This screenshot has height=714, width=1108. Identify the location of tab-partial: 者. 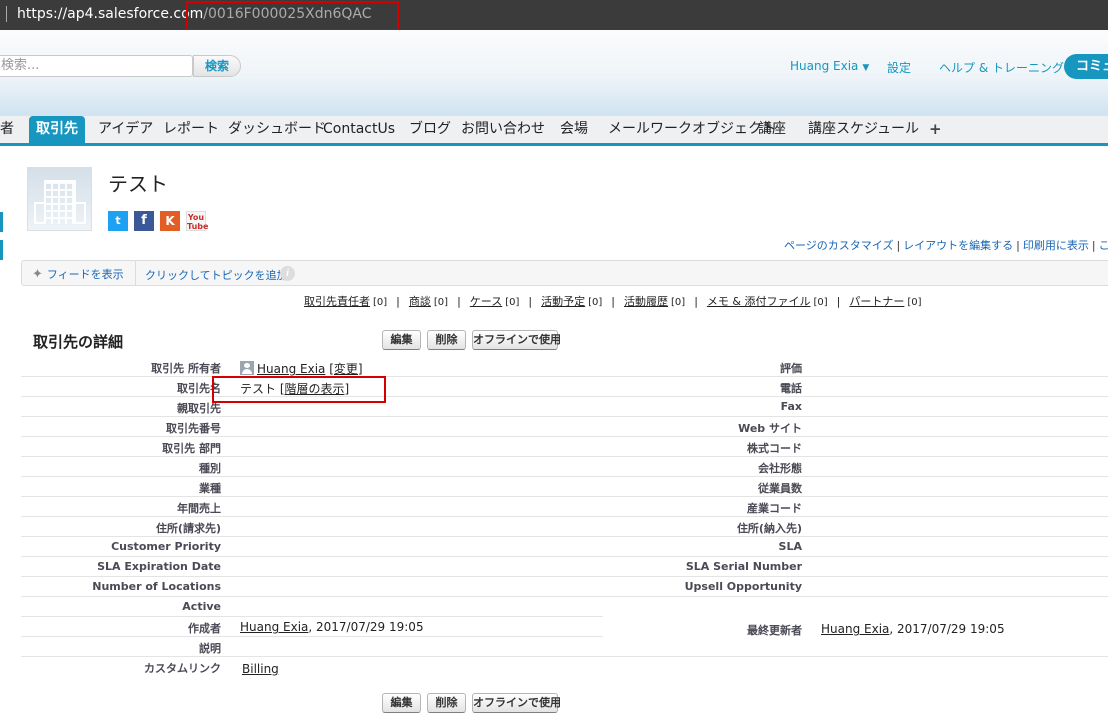
(7, 129).